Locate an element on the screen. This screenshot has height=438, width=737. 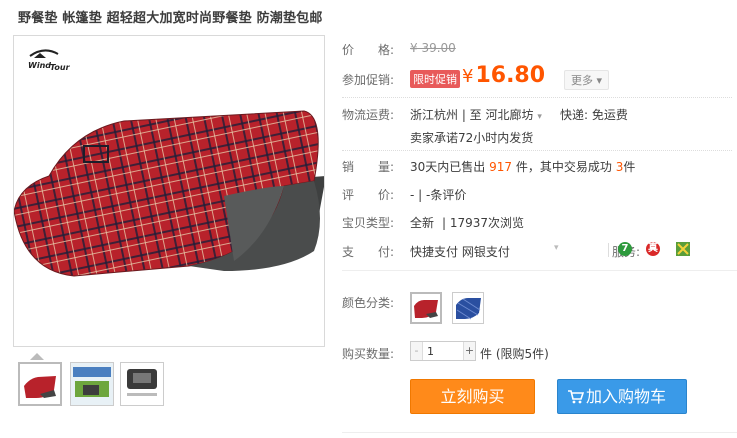
quantity-stepper: - + is located at coordinates (443, 351).